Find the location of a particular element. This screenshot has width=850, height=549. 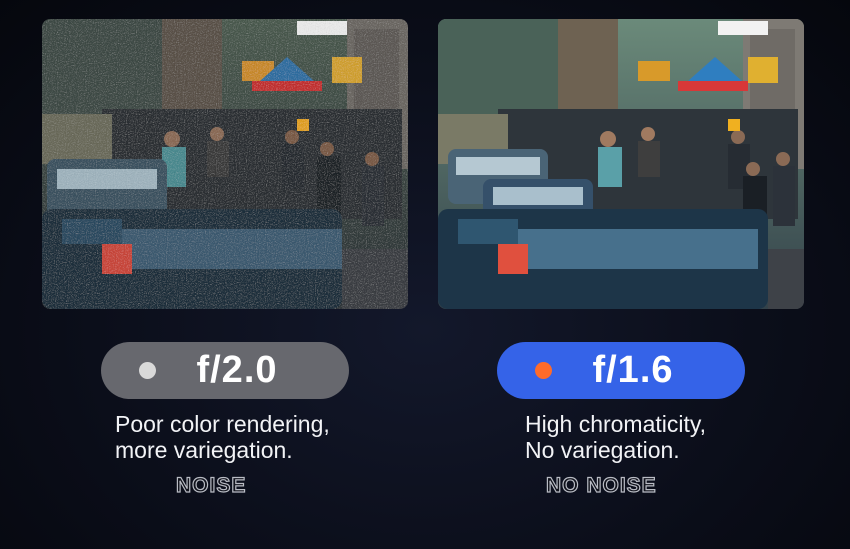

aperture-badge-f1-6: f/1.6 is located at coordinates (621, 370).